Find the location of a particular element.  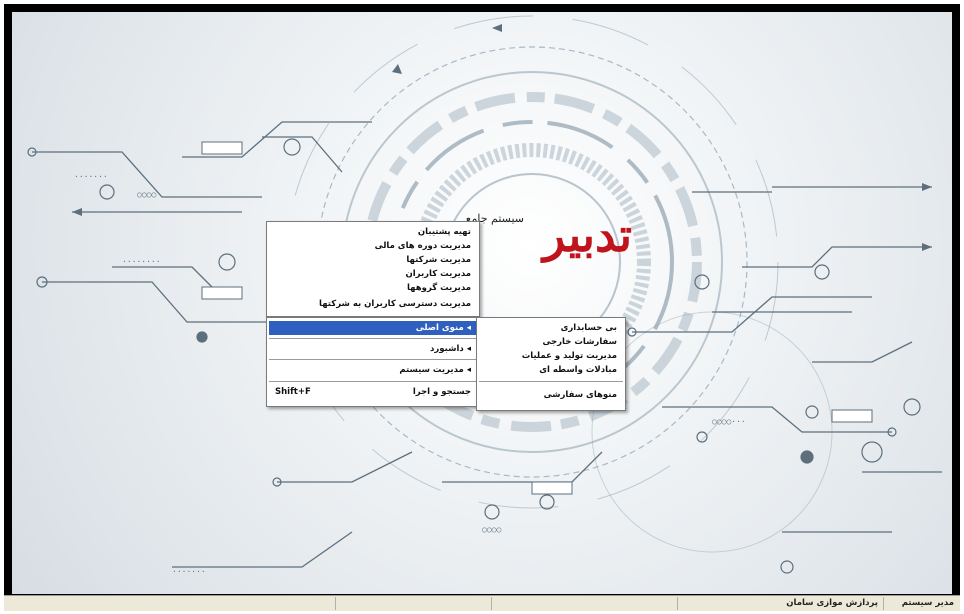

menu-item-intermediary: مبادلات واسطه ای is located at coordinates (551, 370).